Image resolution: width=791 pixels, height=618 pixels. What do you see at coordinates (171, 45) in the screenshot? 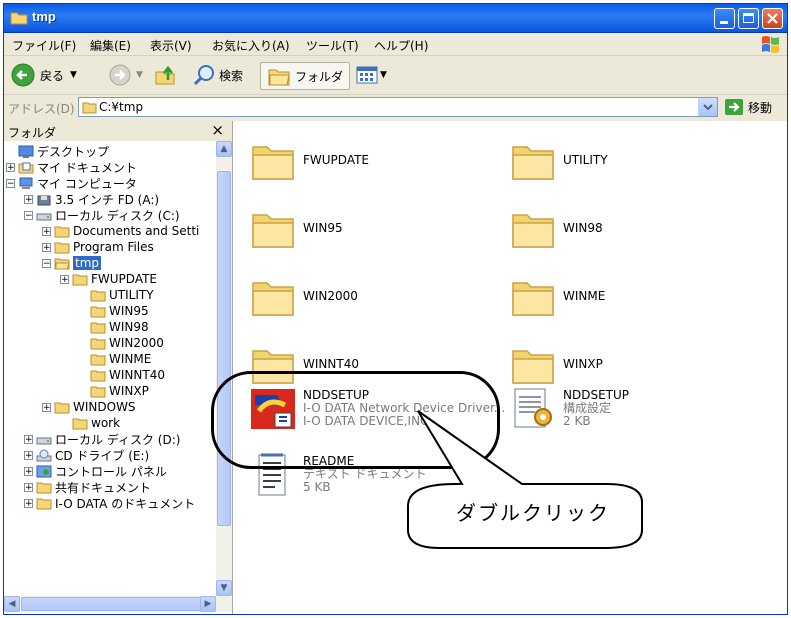
I see `menu-view: 表示(V)` at bounding box center [171, 45].